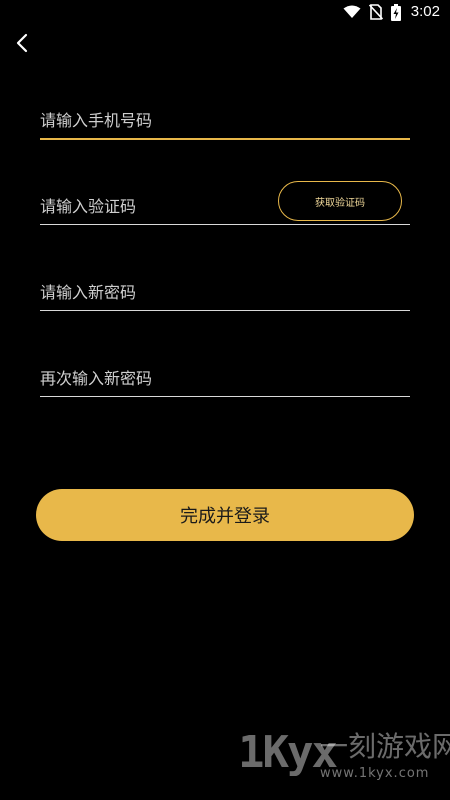 The height and width of the screenshot is (800, 450). Describe the element at coordinates (225, 515) in the screenshot. I see `submit-login-button: 完成并登录` at that location.